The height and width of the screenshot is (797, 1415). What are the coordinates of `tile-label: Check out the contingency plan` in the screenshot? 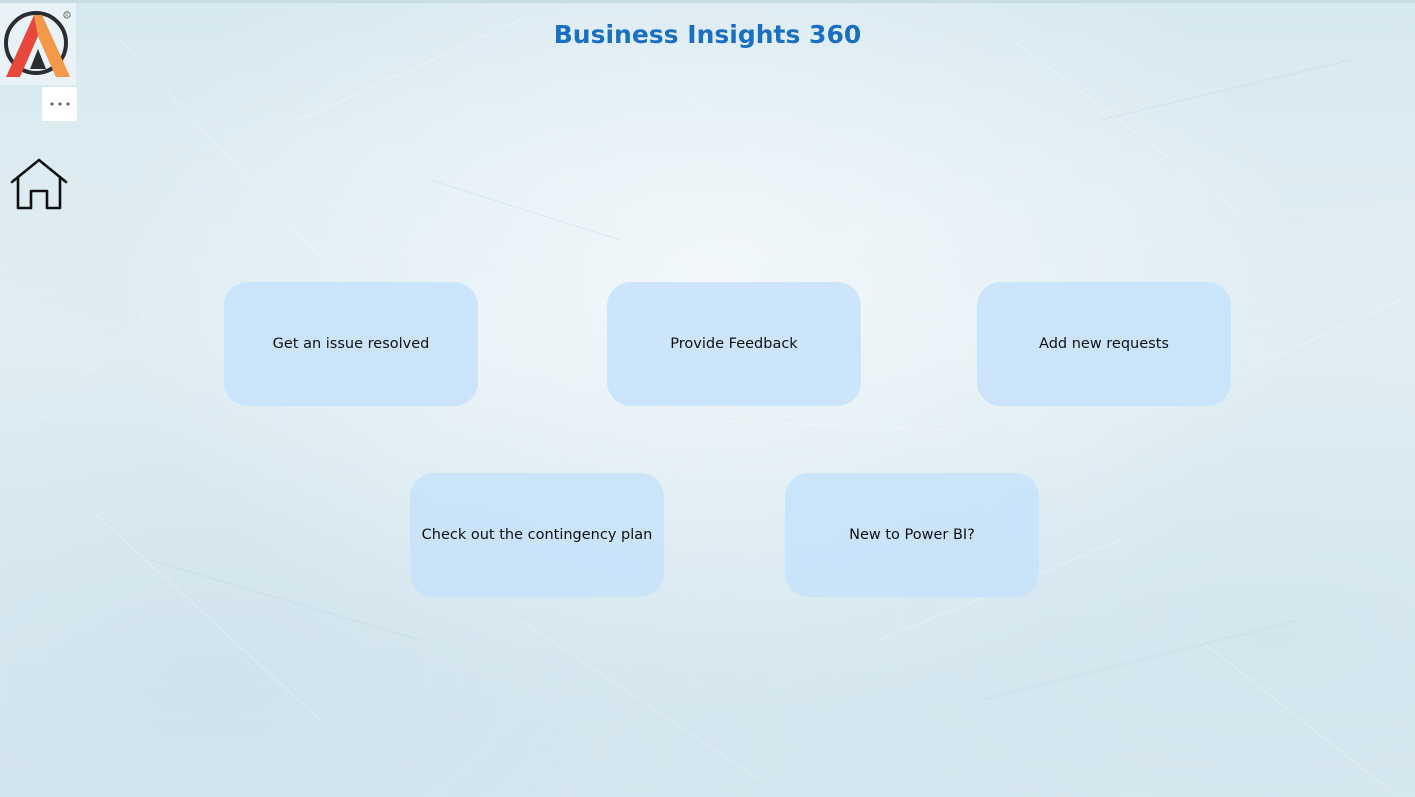 It's located at (537, 535).